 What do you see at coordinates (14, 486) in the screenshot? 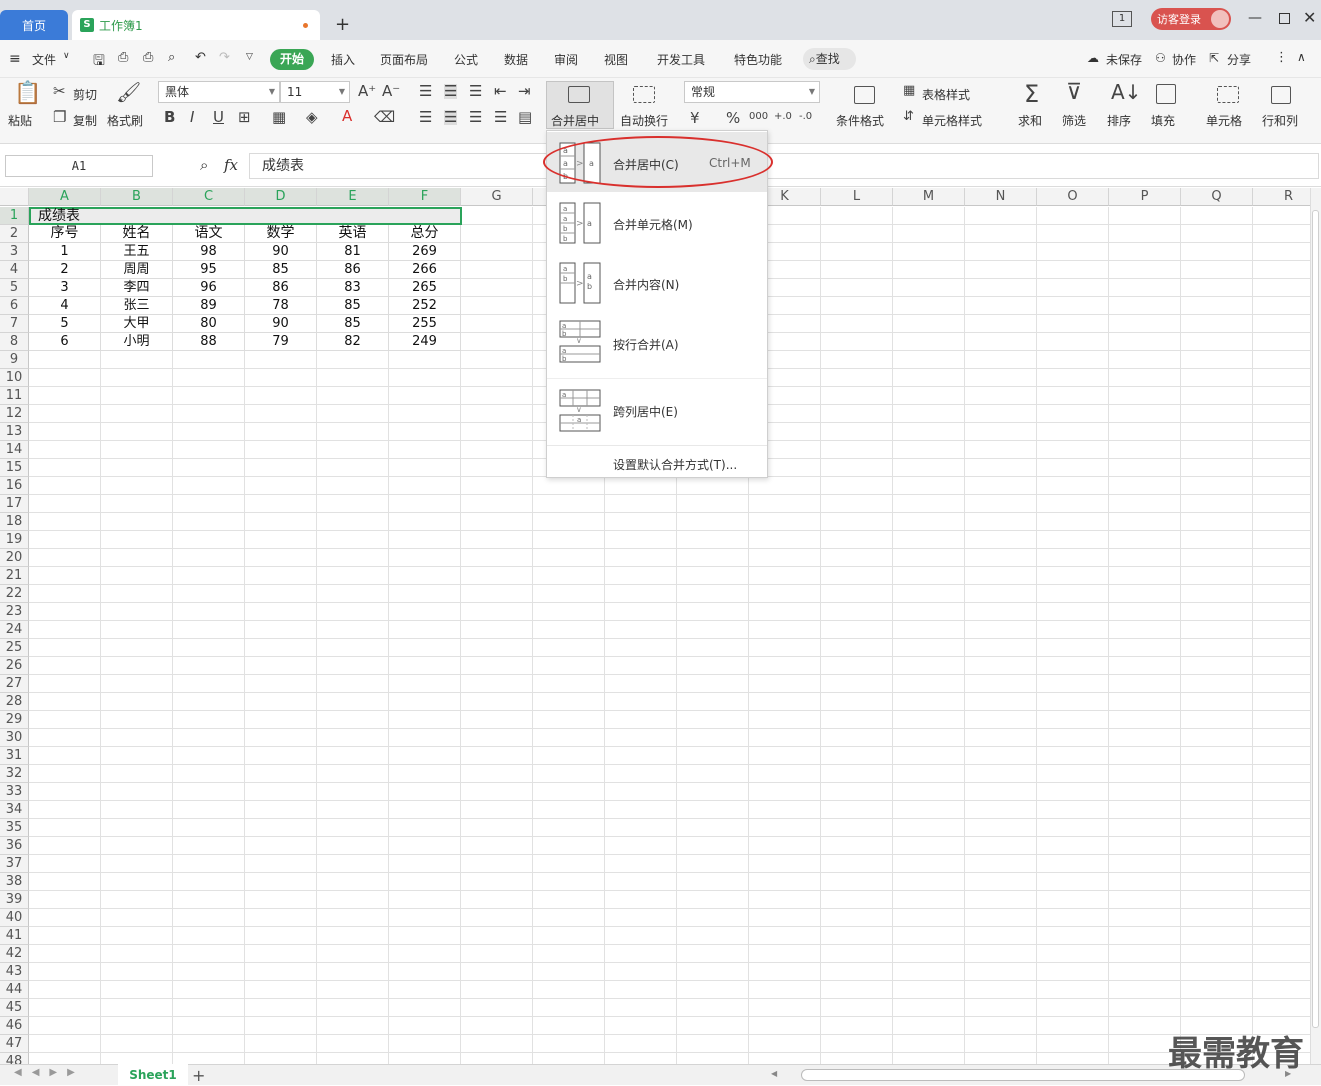
I see `row-header: 16` at bounding box center [14, 486].